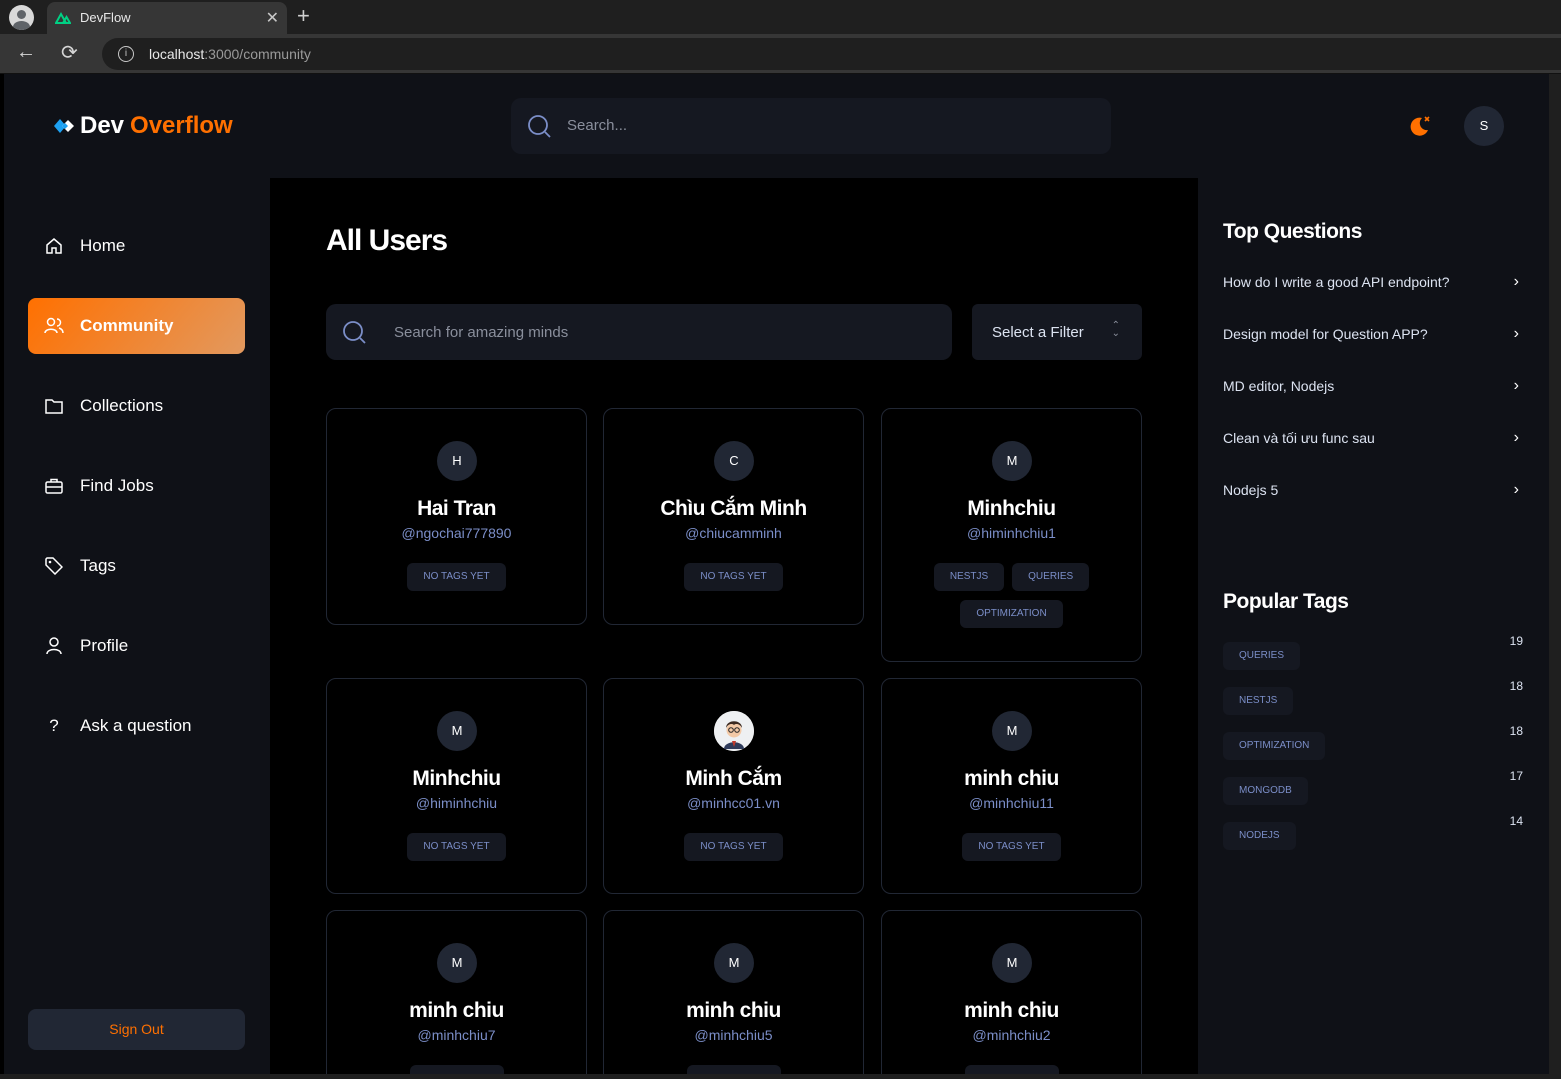  I want to click on sidebar-item-label: Find Jobs, so click(117, 485).